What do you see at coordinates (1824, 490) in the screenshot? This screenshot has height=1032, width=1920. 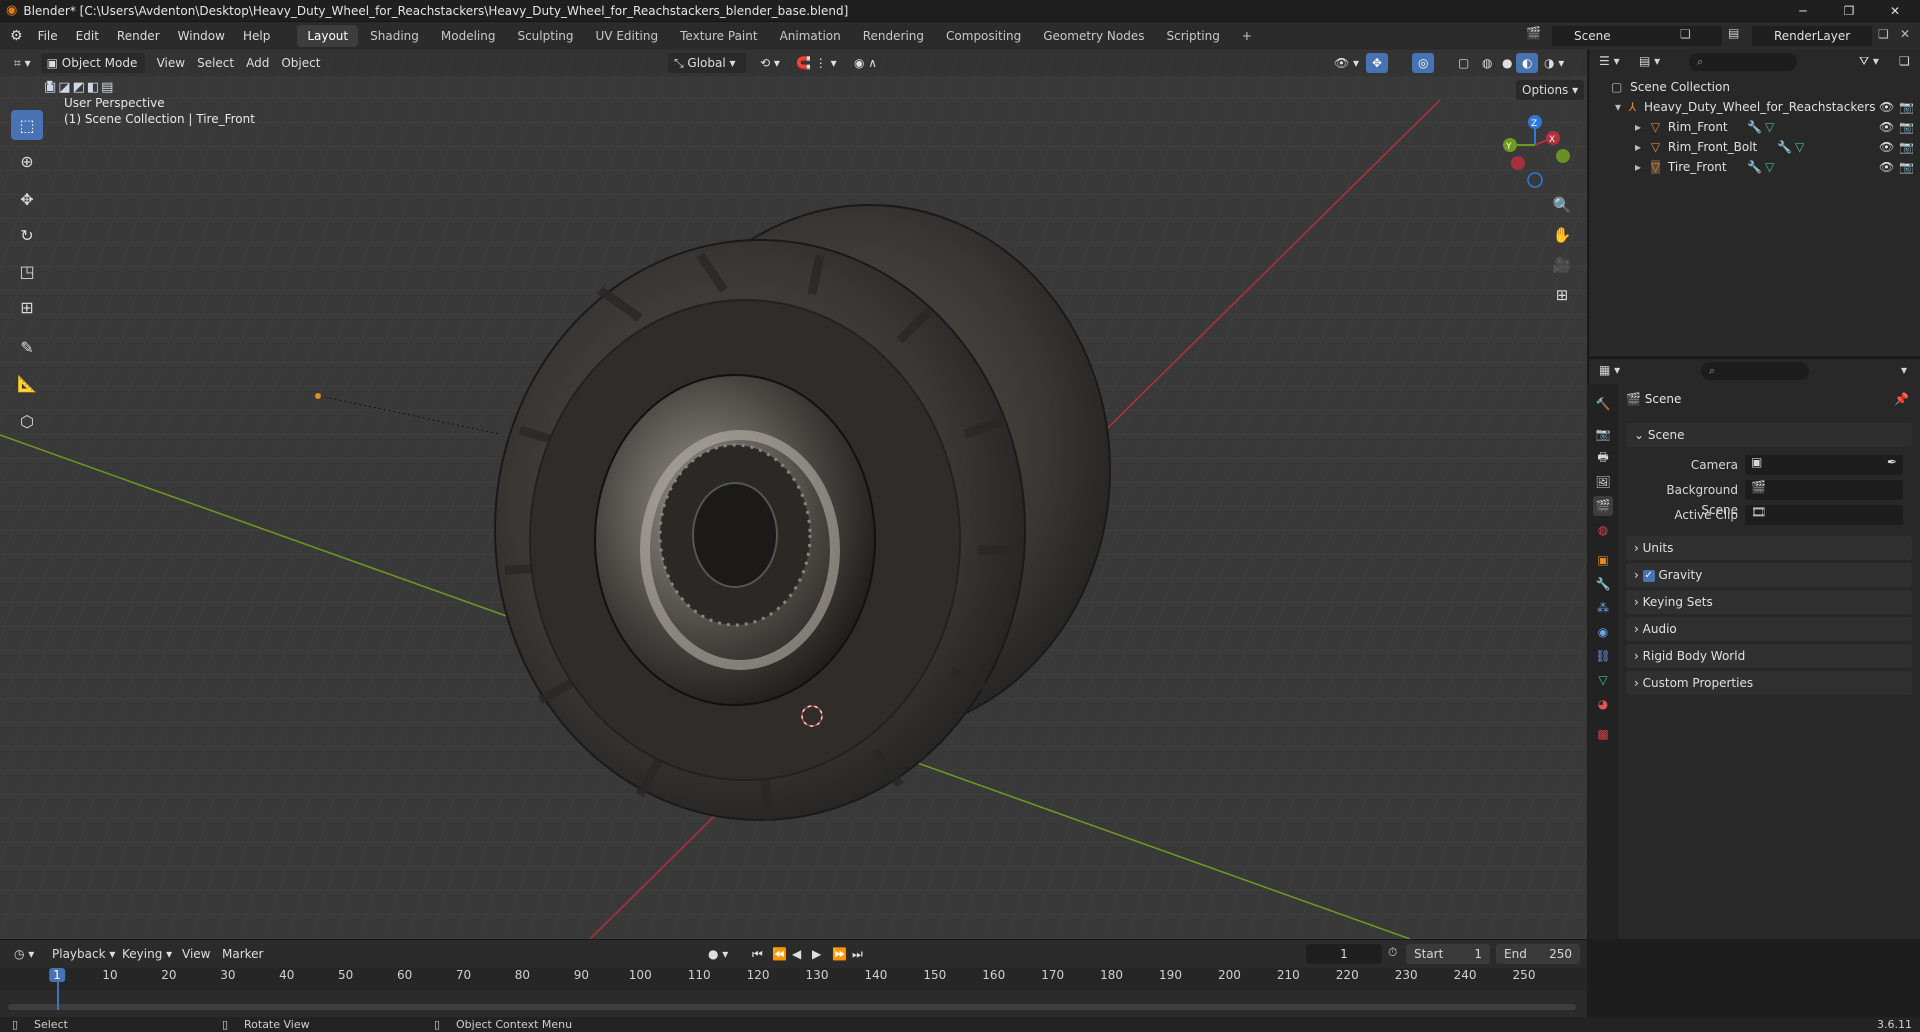 I see `background-scene-field: 🎬` at bounding box center [1824, 490].